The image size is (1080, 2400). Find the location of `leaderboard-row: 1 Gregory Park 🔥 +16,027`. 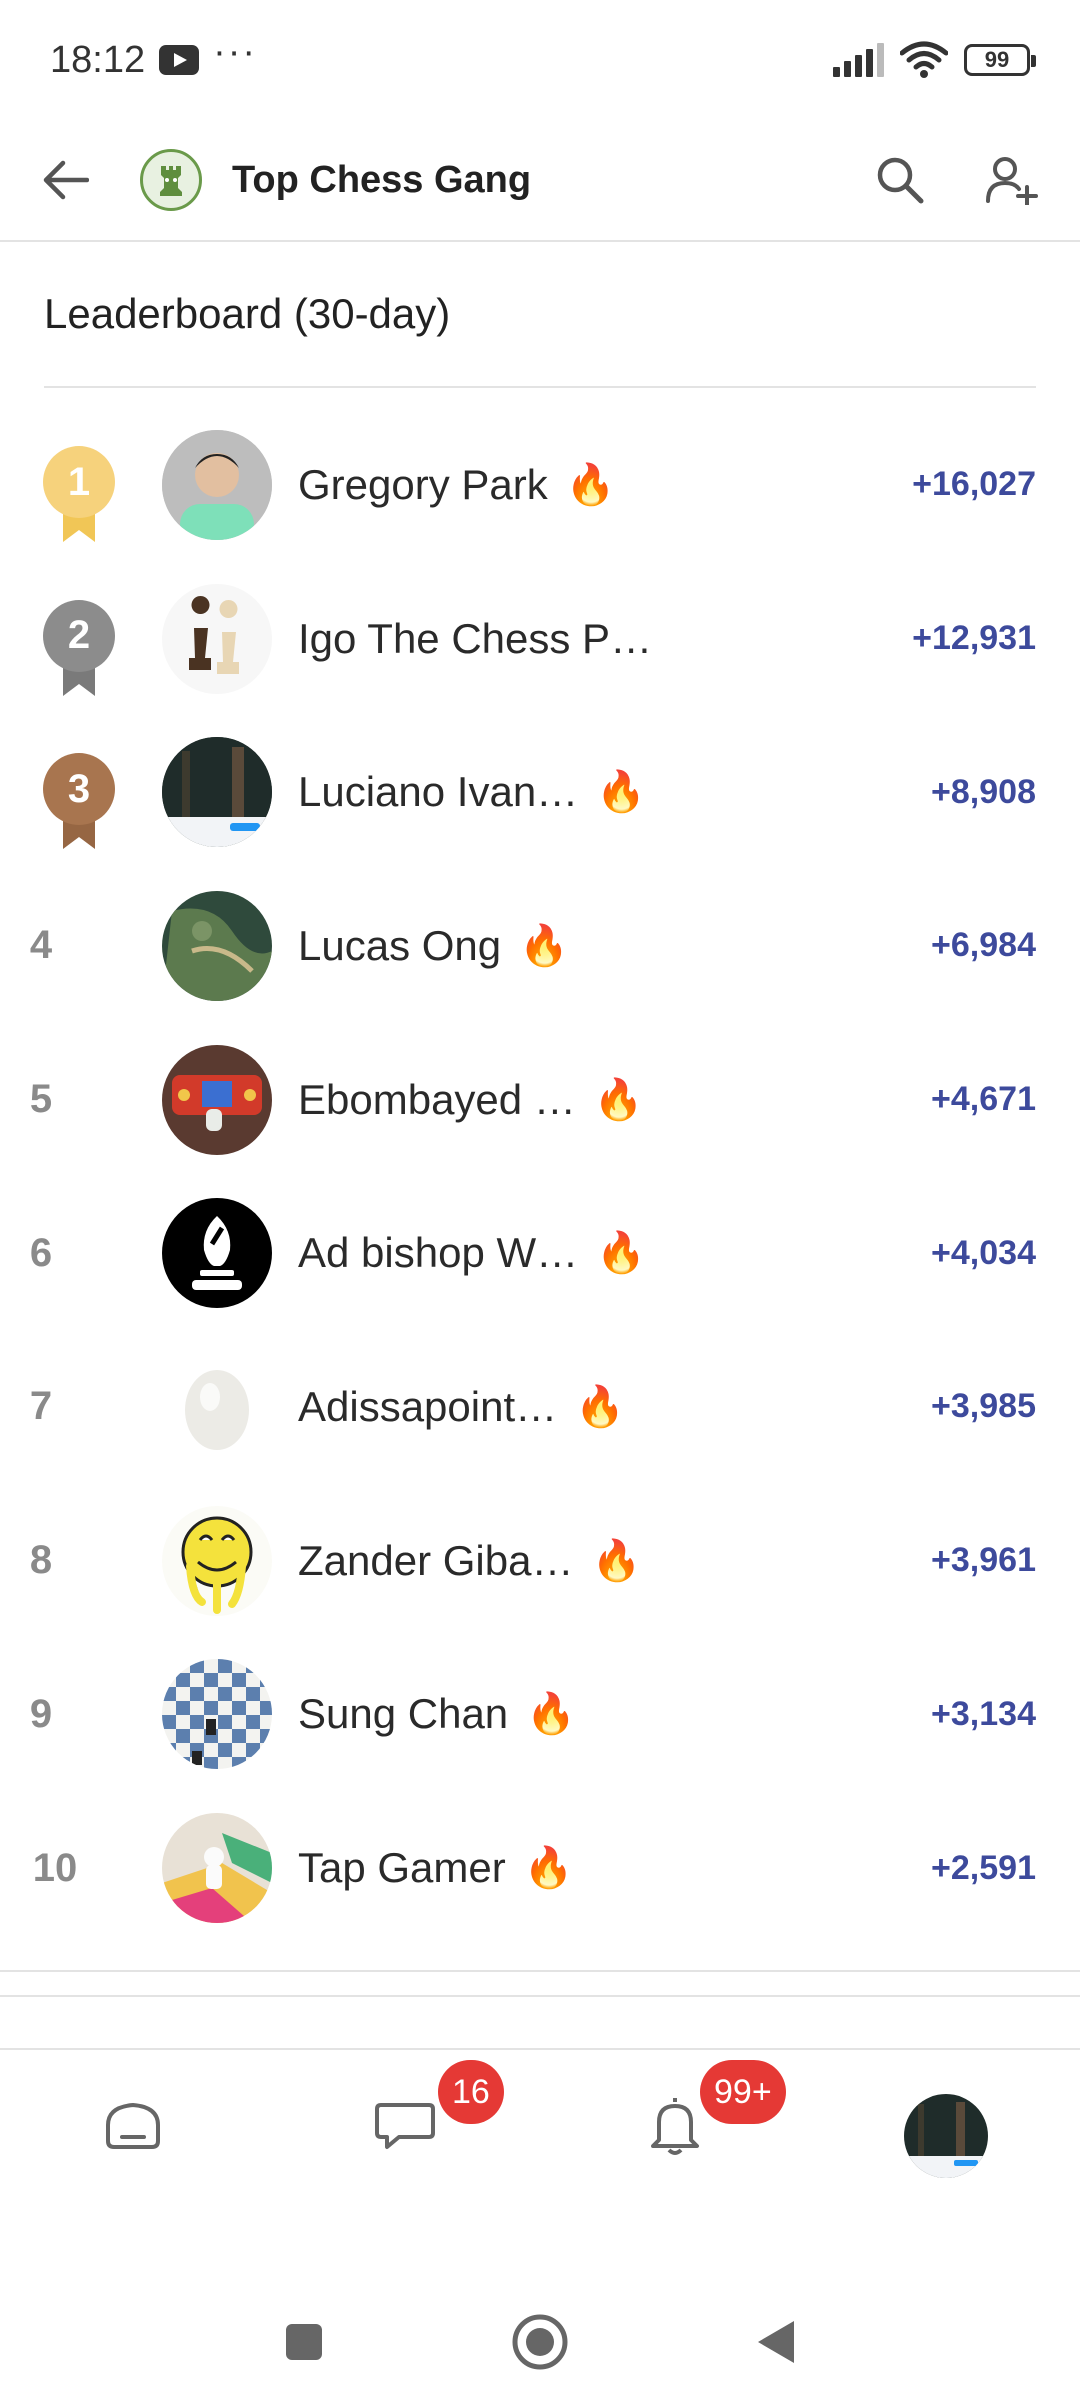

leaderboard-row: 1 Gregory Park 🔥 +16,027 is located at coordinates (540, 485).